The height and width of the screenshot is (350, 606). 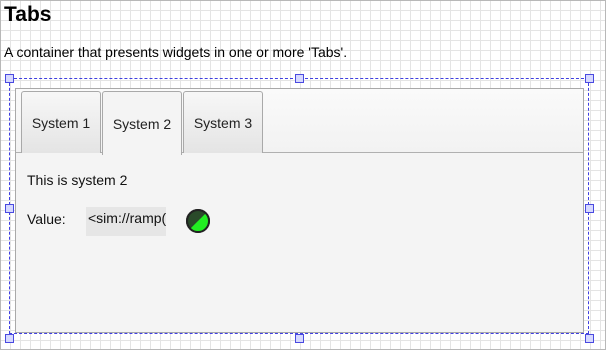 I want to click on resize-handle-top-left, so click(x=9, y=78).